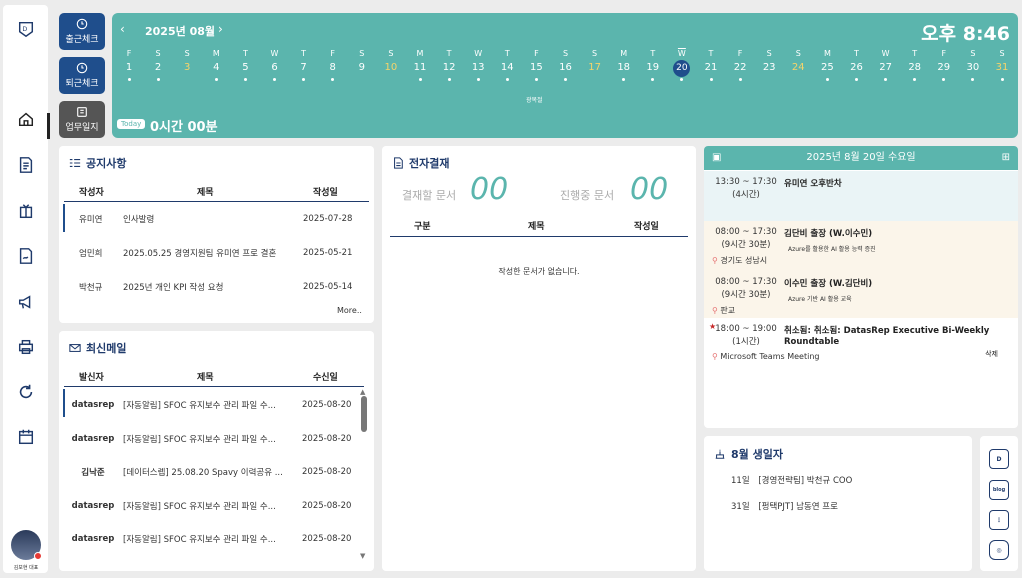  I want to click on schedule-item: 13:30 ~ 17:30 (4시간) 유미연 오후반차, so click(861, 196).